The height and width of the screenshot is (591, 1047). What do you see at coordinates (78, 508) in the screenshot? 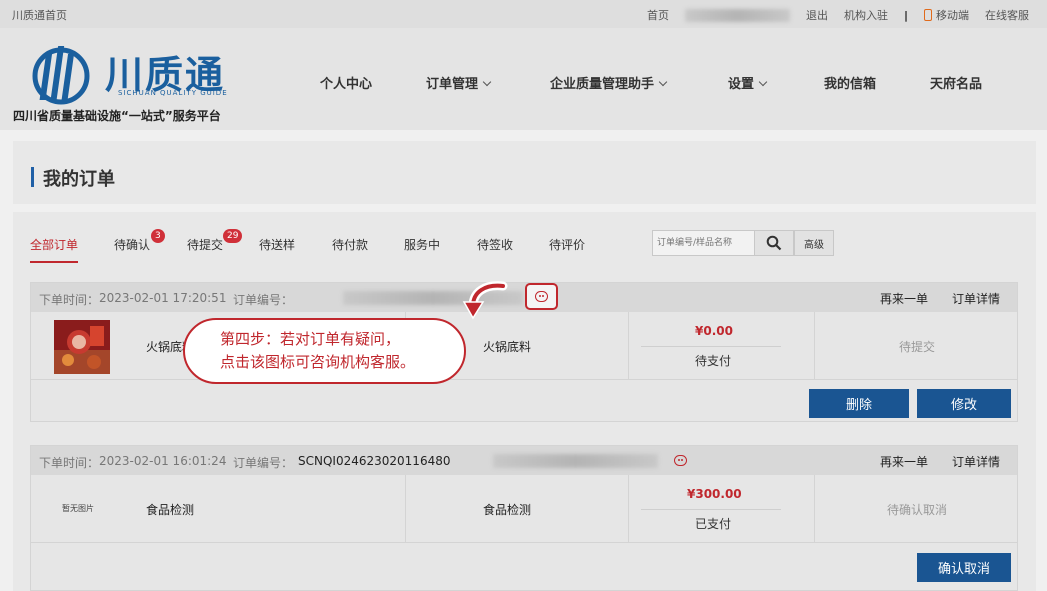
I see `no-image-placeholder: 暂无图片` at bounding box center [78, 508].